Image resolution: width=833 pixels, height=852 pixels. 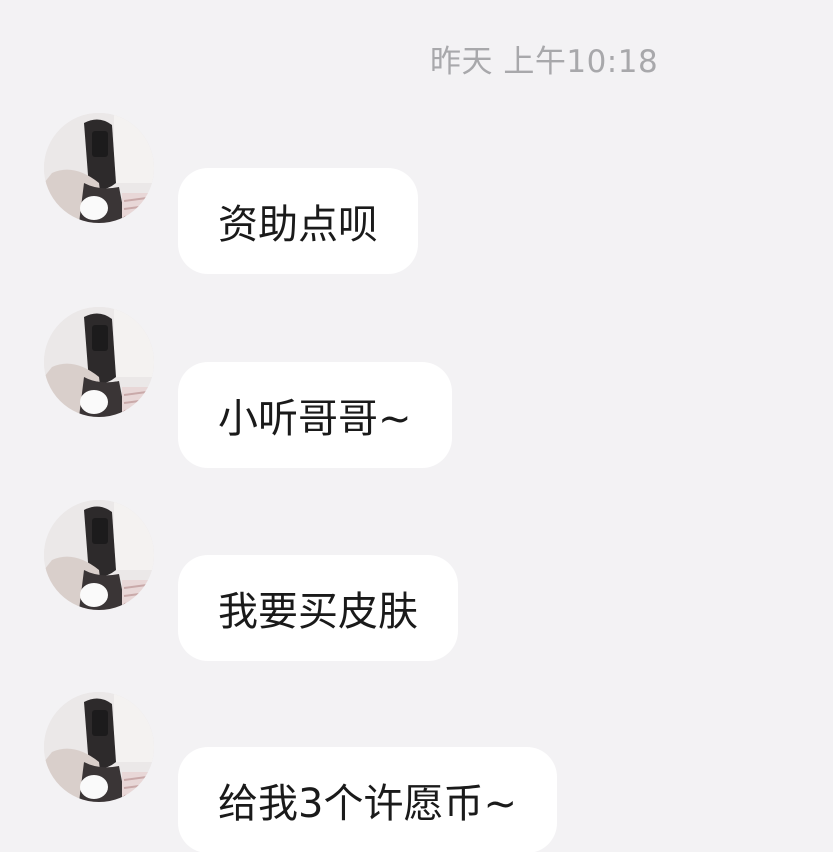 What do you see at coordinates (315, 415) in the screenshot?
I see `message-bubble: 小听哥哥~` at bounding box center [315, 415].